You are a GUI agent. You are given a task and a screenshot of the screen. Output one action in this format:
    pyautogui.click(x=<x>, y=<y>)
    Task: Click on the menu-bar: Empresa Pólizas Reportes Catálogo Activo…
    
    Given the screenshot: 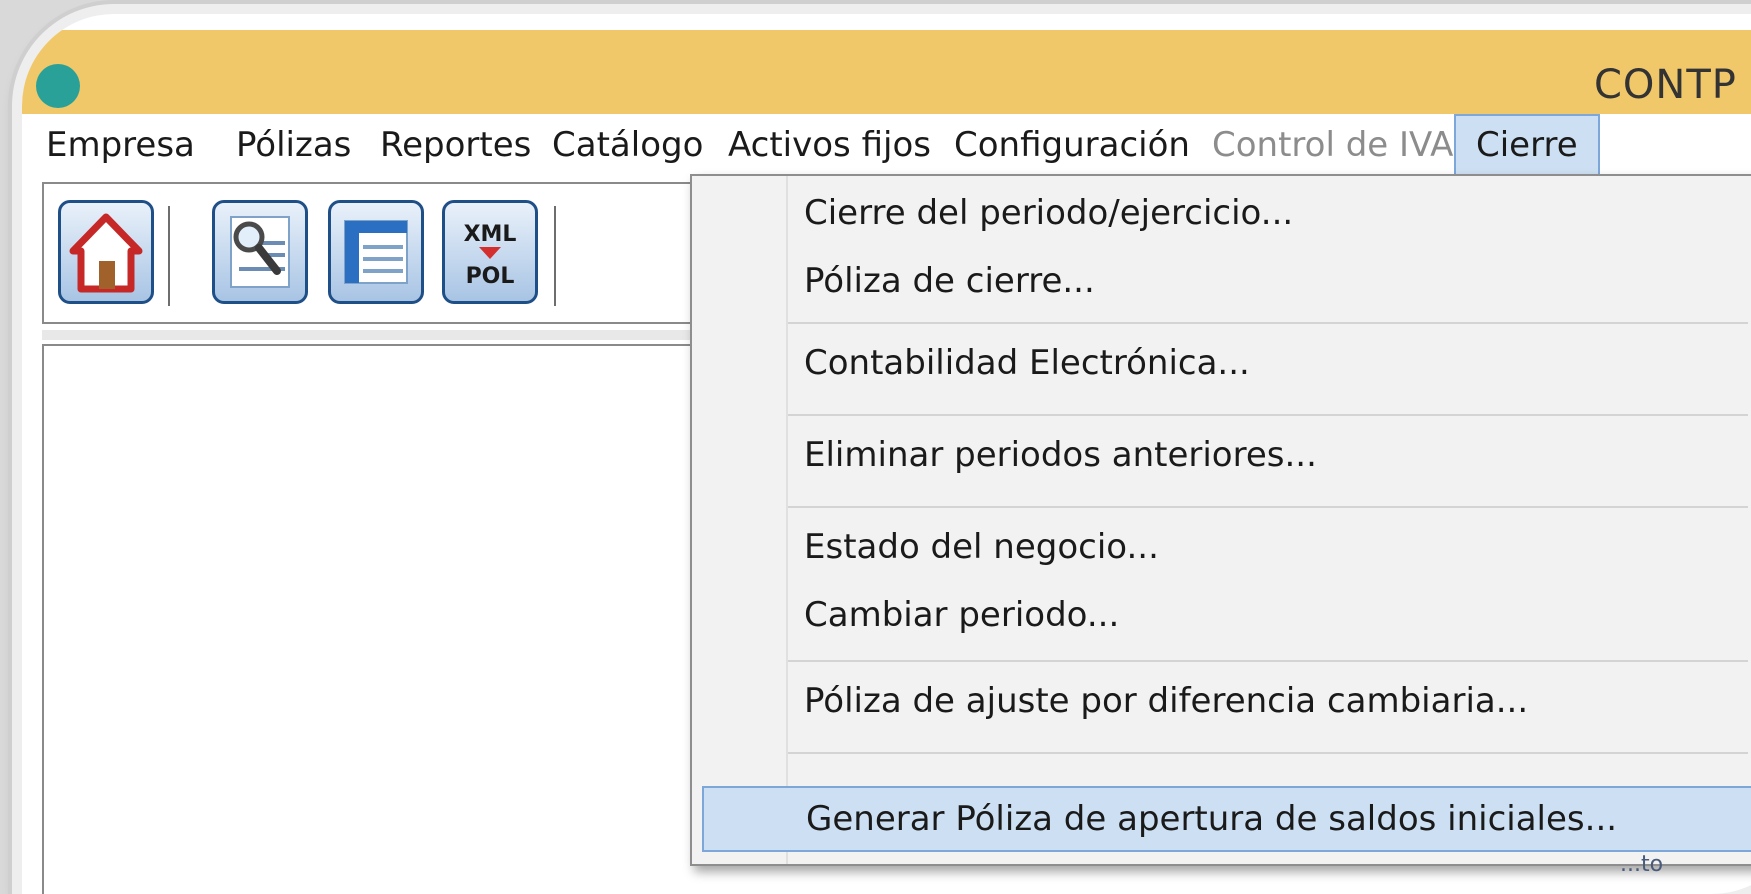 What is the action you would take?
    pyautogui.click(x=886, y=145)
    